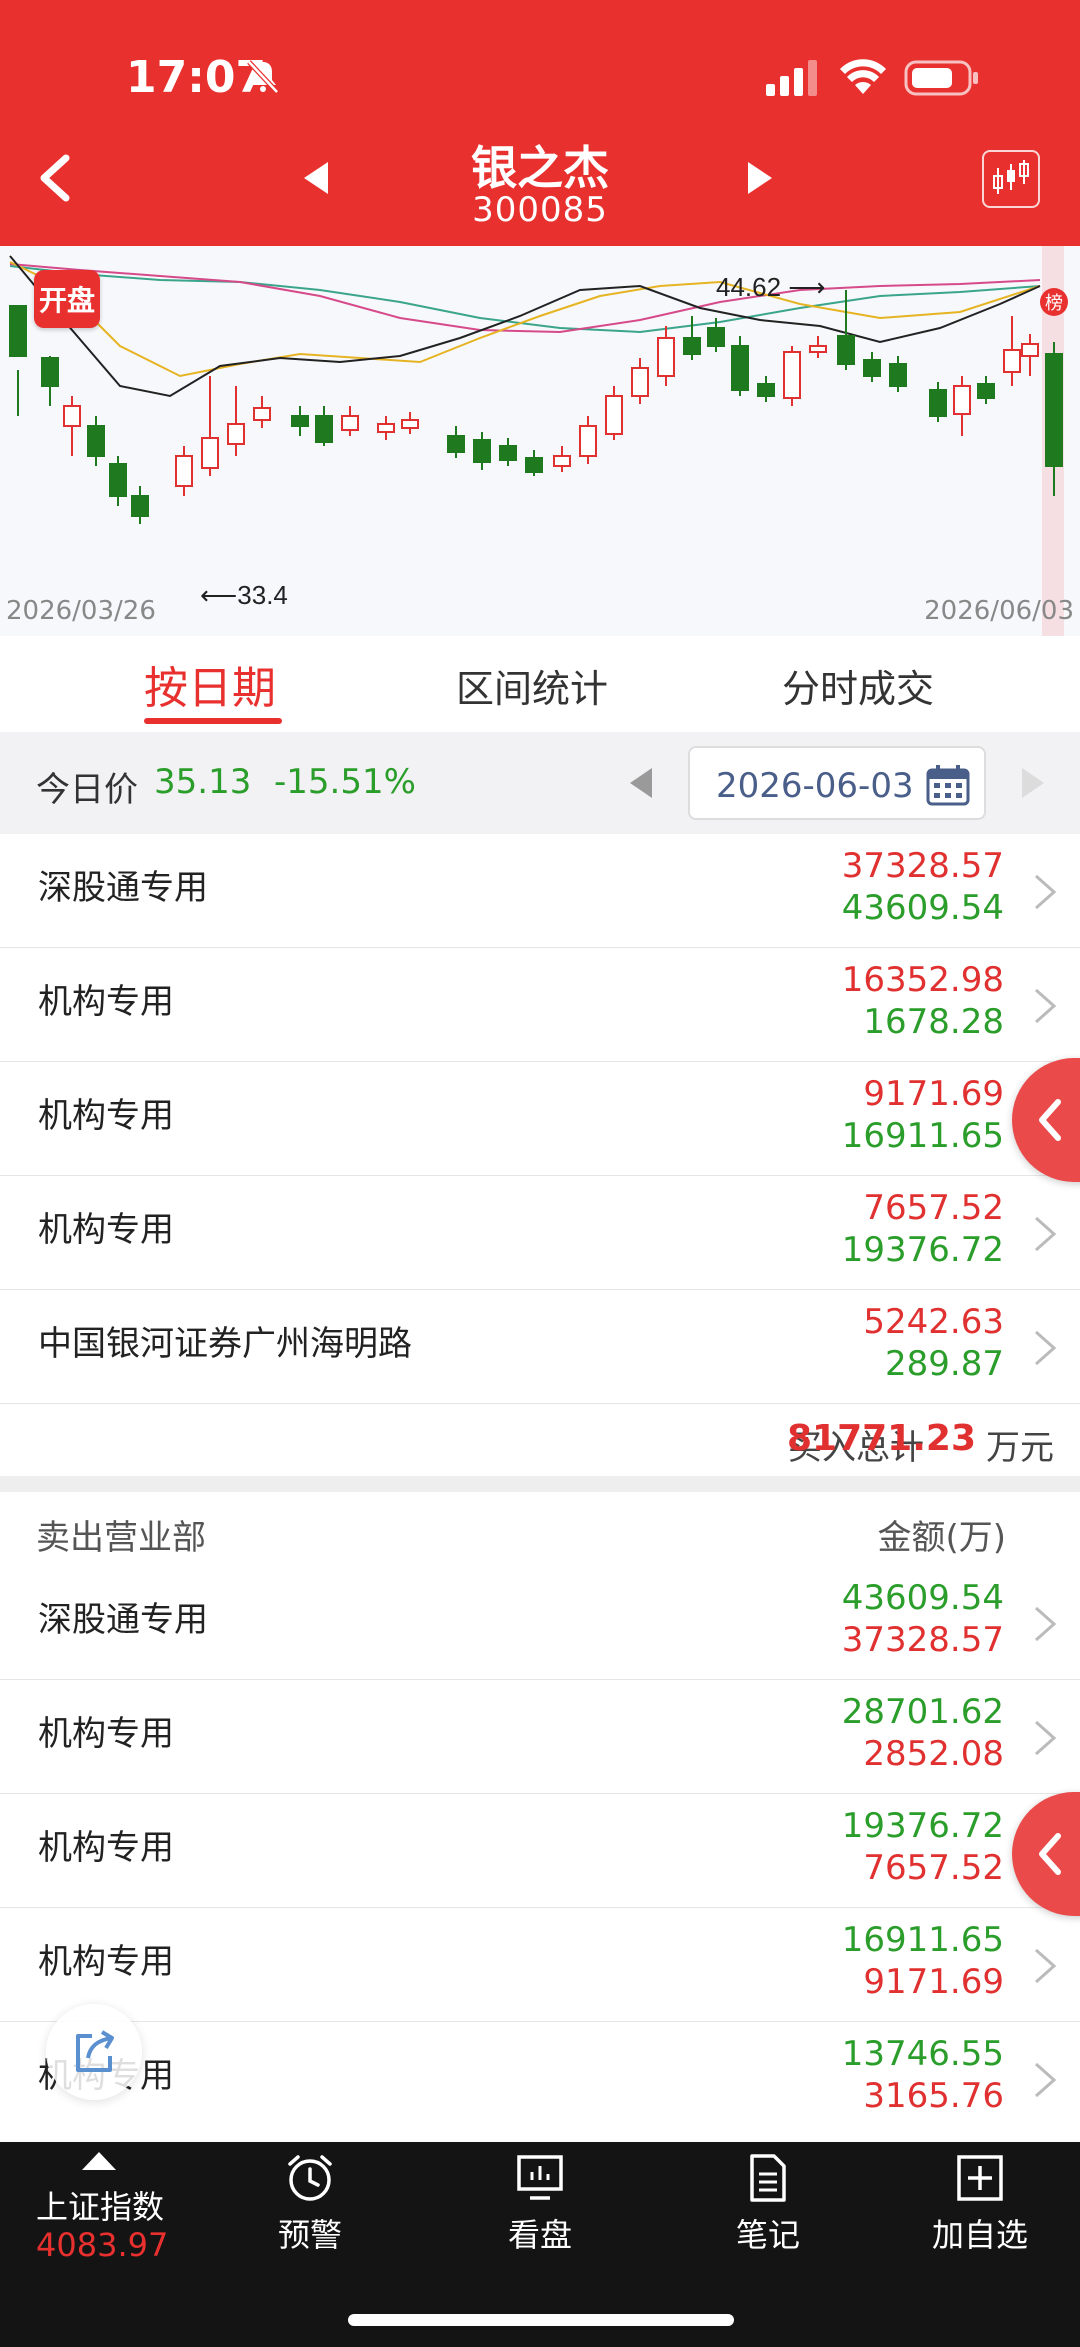 The image size is (1080, 2347). I want to click on buy-total-row: 买入总计 81771.23 万元, so click(540, 1440).